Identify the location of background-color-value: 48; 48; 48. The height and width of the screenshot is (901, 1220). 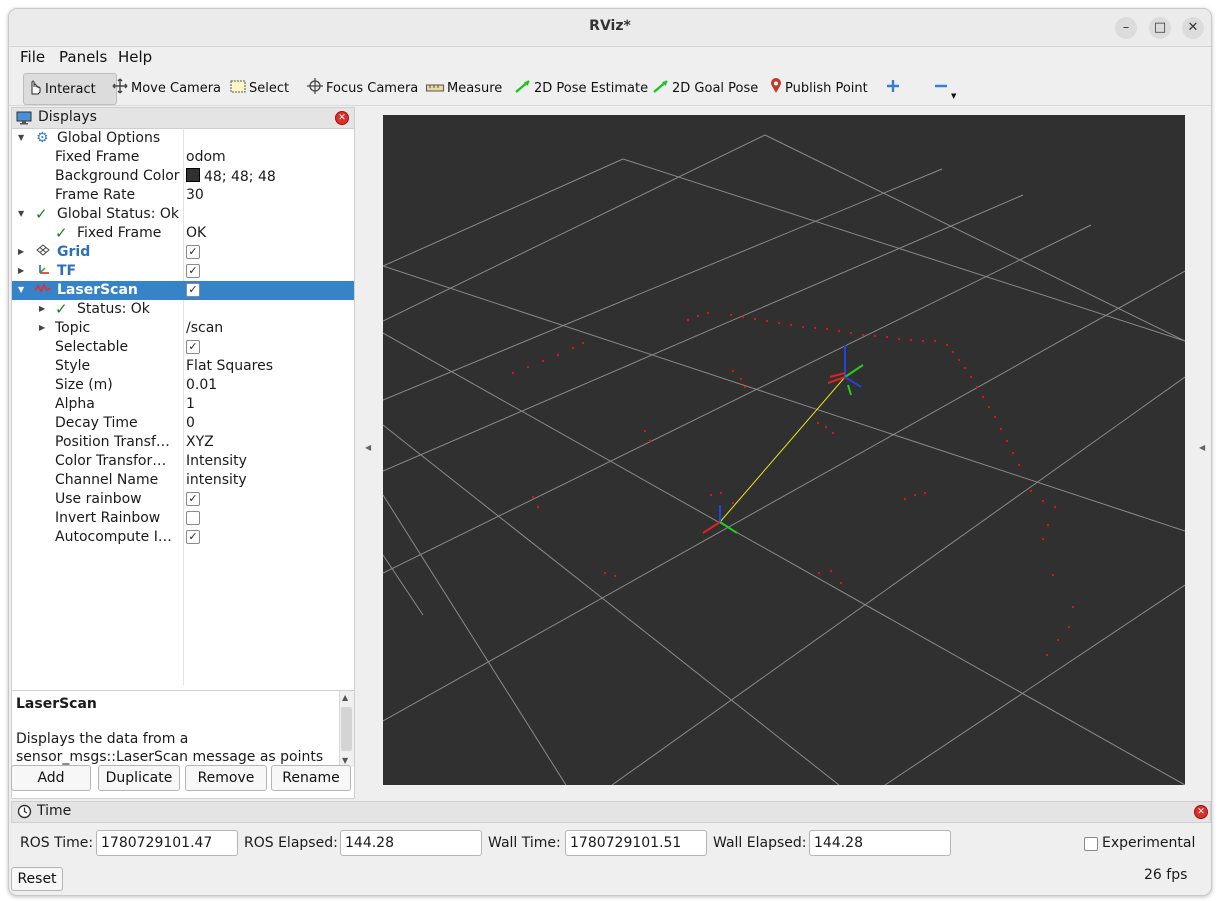
(231, 176).